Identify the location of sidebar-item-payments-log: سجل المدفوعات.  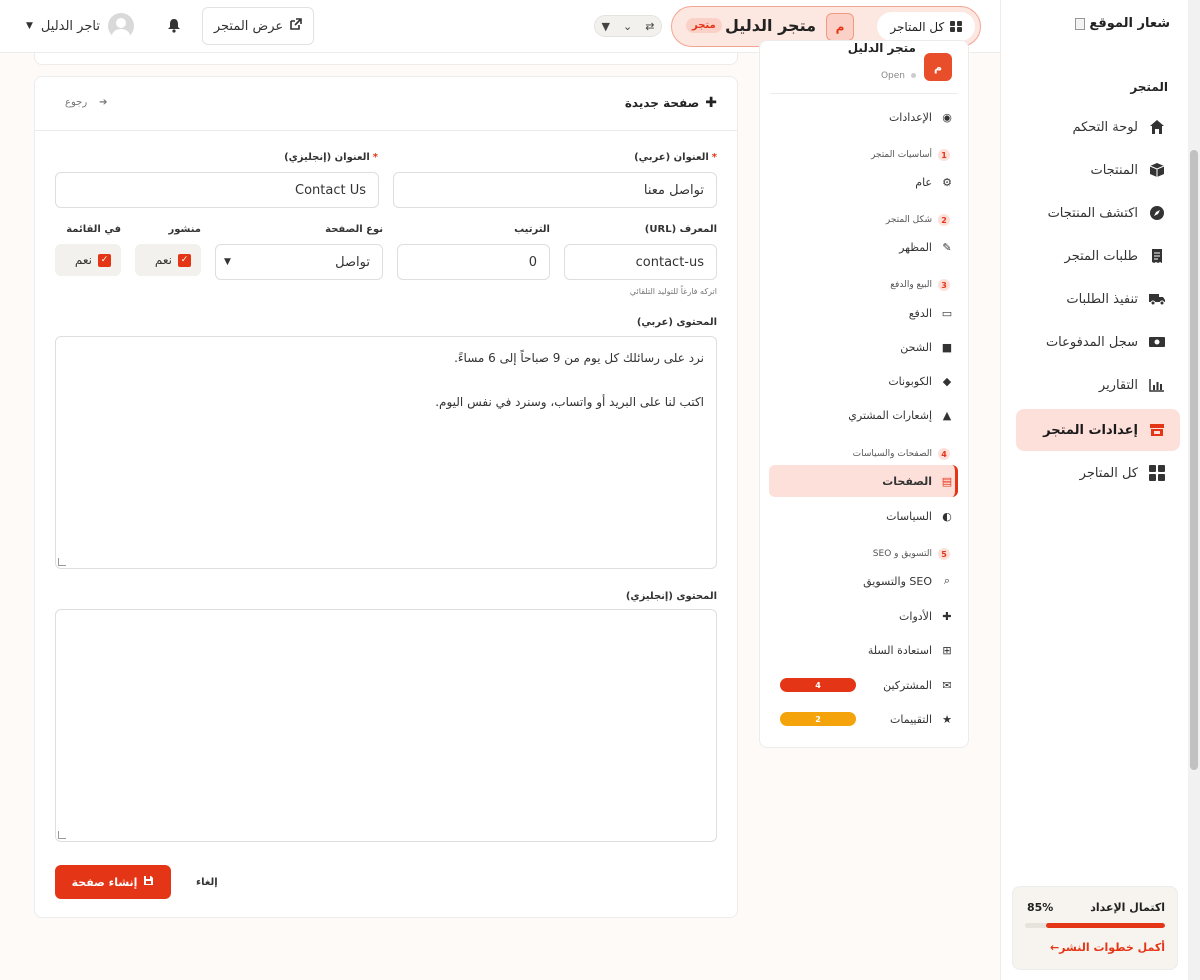
(1098, 342).